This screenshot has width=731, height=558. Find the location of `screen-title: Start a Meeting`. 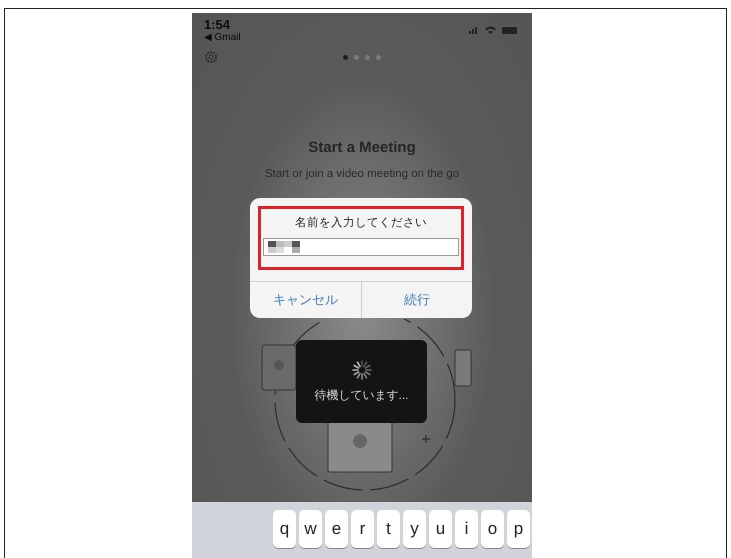

screen-title: Start a Meeting is located at coordinates (362, 147).